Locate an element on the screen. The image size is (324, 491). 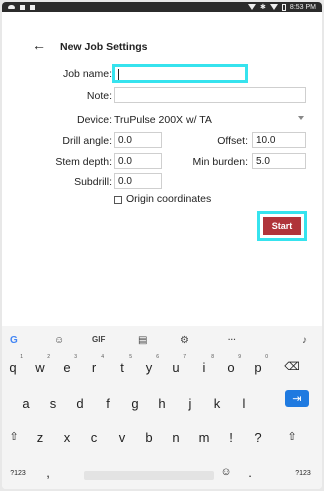
lock-icon is located at coordinates (32, 7).